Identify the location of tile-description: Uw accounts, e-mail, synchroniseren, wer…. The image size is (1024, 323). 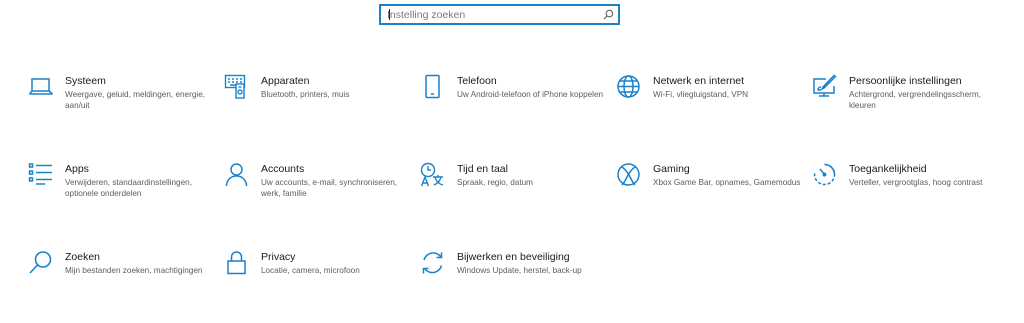
(329, 188).